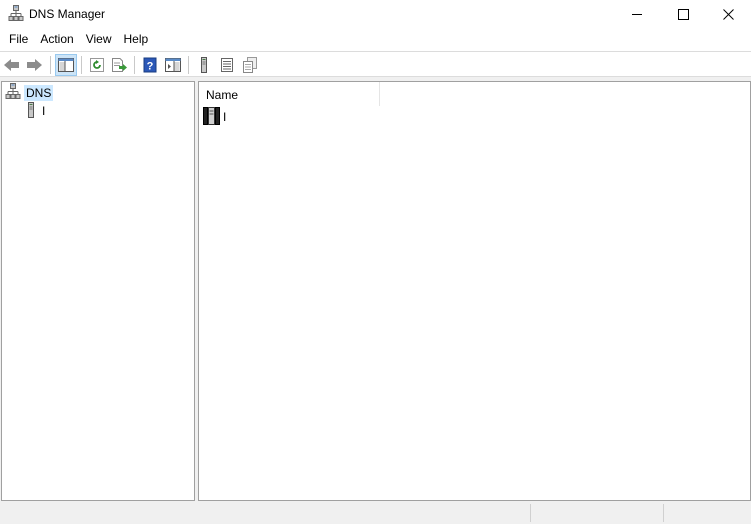  I want to click on help-icon: ?, so click(150, 65).